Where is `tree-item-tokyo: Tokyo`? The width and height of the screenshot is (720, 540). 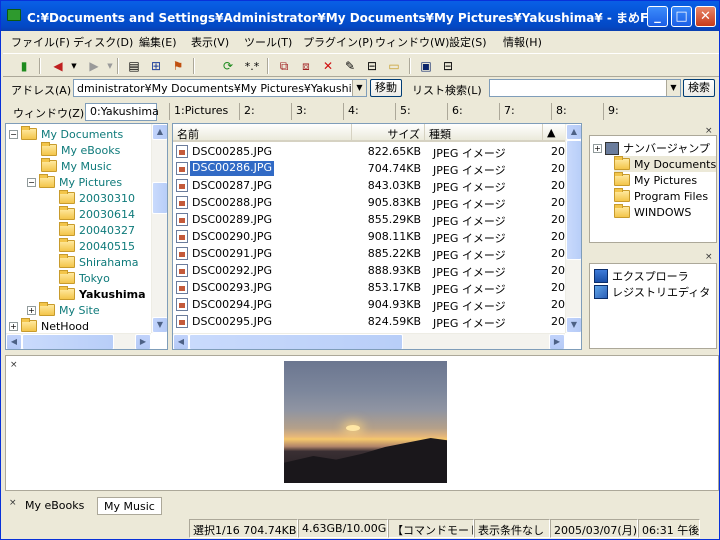
tree-item-tokyo: Tokyo is located at coordinates (84, 278).